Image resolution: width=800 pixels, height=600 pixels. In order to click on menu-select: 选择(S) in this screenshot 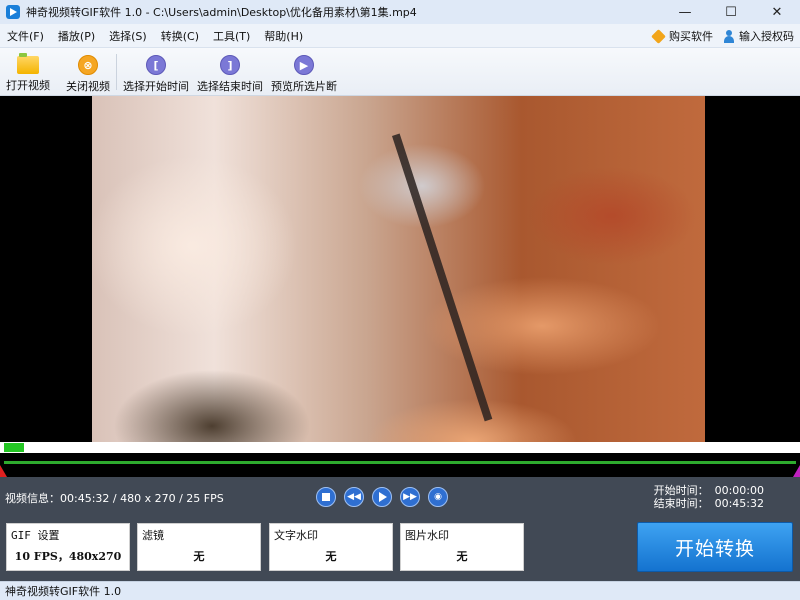, I will do `click(128, 36)`.